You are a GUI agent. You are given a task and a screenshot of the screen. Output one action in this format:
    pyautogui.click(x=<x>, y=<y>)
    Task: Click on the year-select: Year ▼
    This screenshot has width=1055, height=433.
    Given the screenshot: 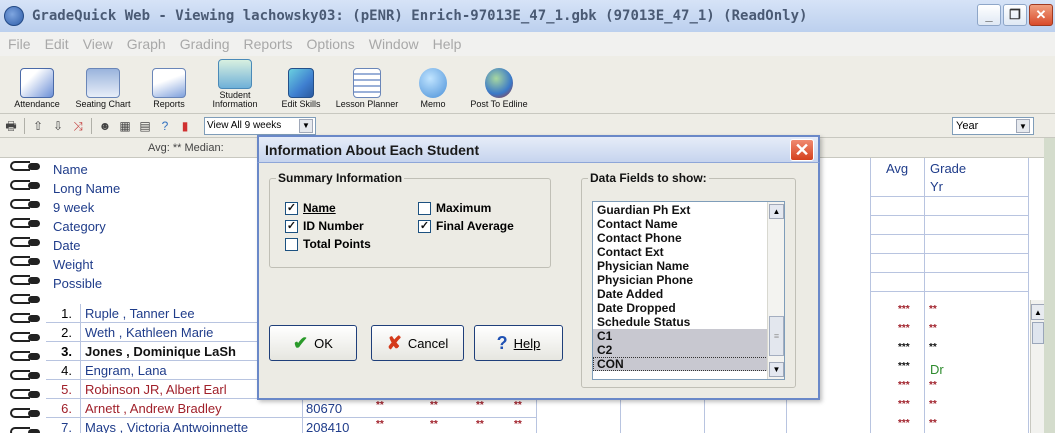 What is the action you would take?
    pyautogui.click(x=993, y=126)
    